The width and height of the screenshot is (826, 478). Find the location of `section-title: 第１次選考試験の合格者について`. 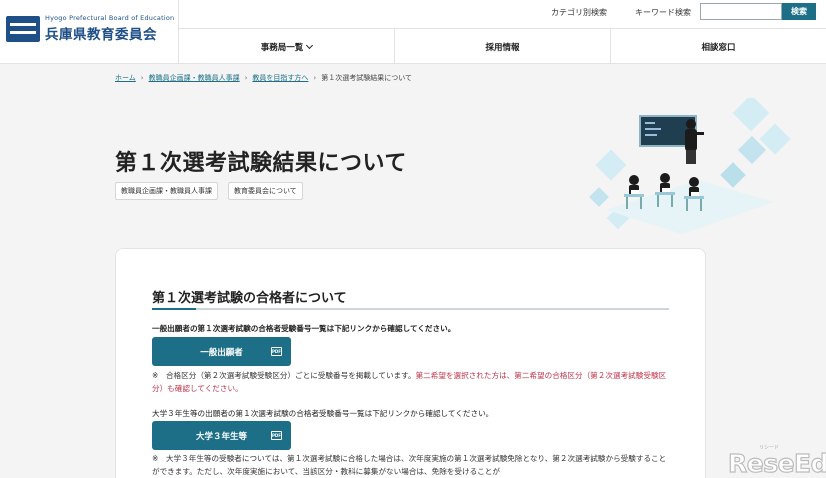

section-title: 第１次選考試験の合格者について is located at coordinates (249, 298).